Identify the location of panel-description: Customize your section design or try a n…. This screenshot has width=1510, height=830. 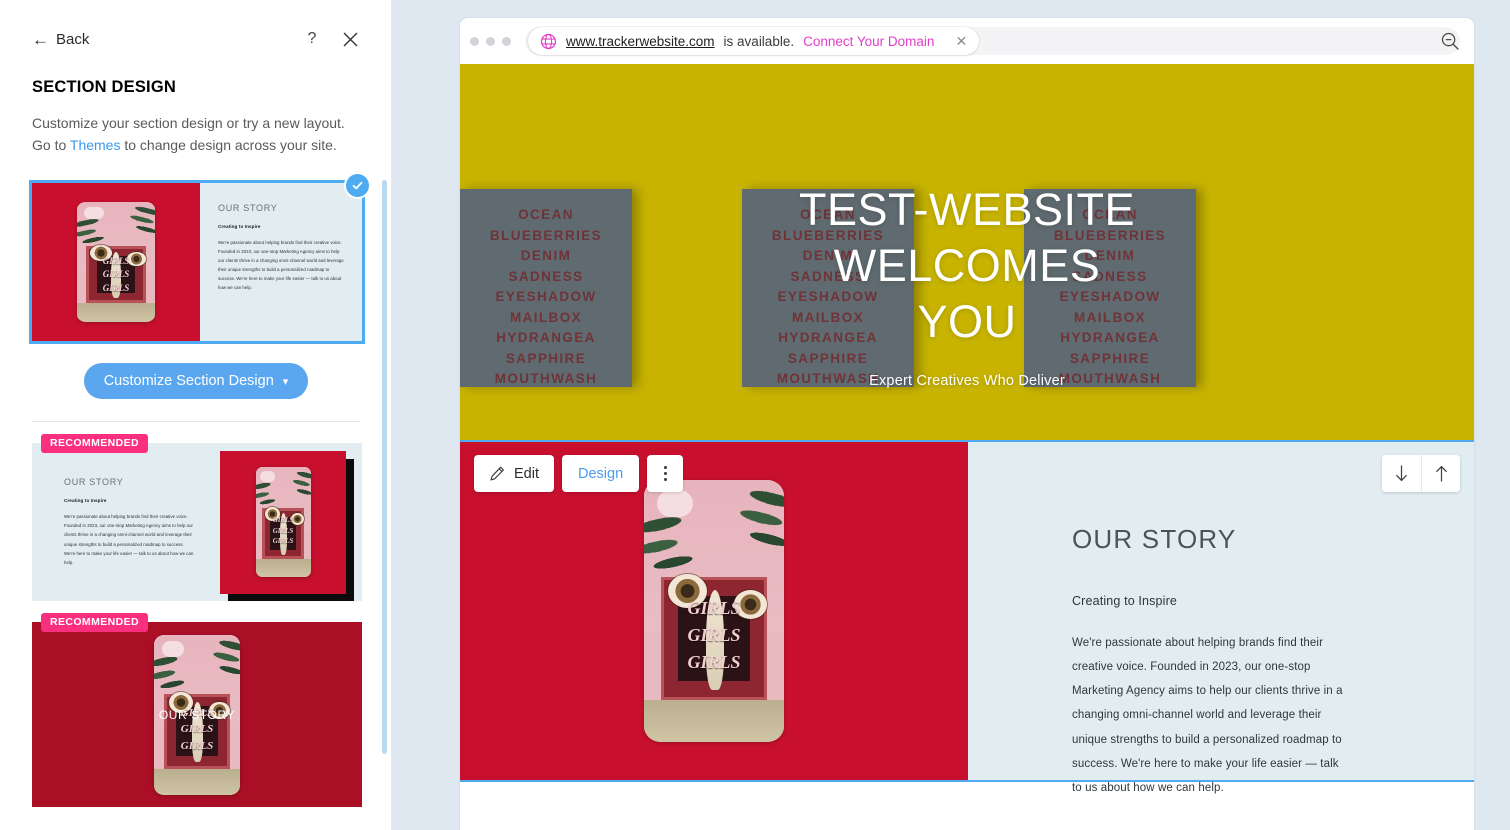
(196, 134).